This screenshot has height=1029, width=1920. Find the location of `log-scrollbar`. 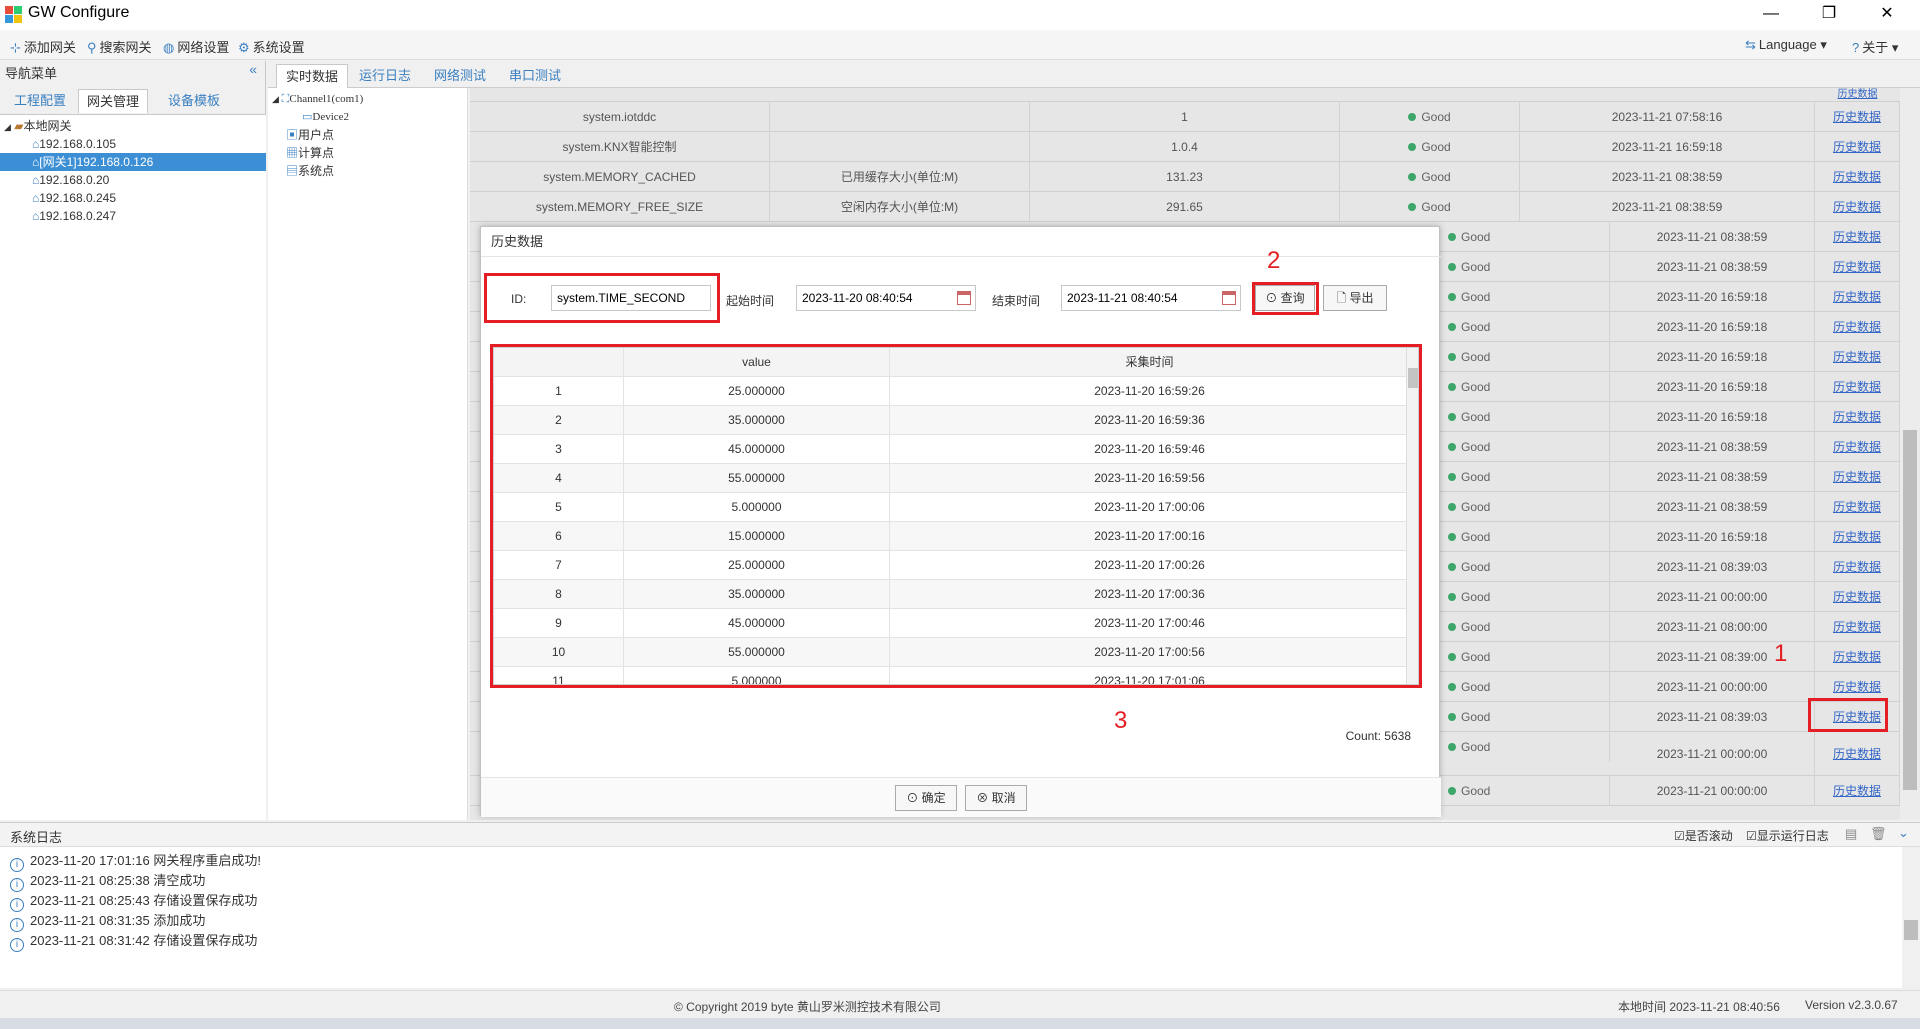

log-scrollbar is located at coordinates (1911, 918).